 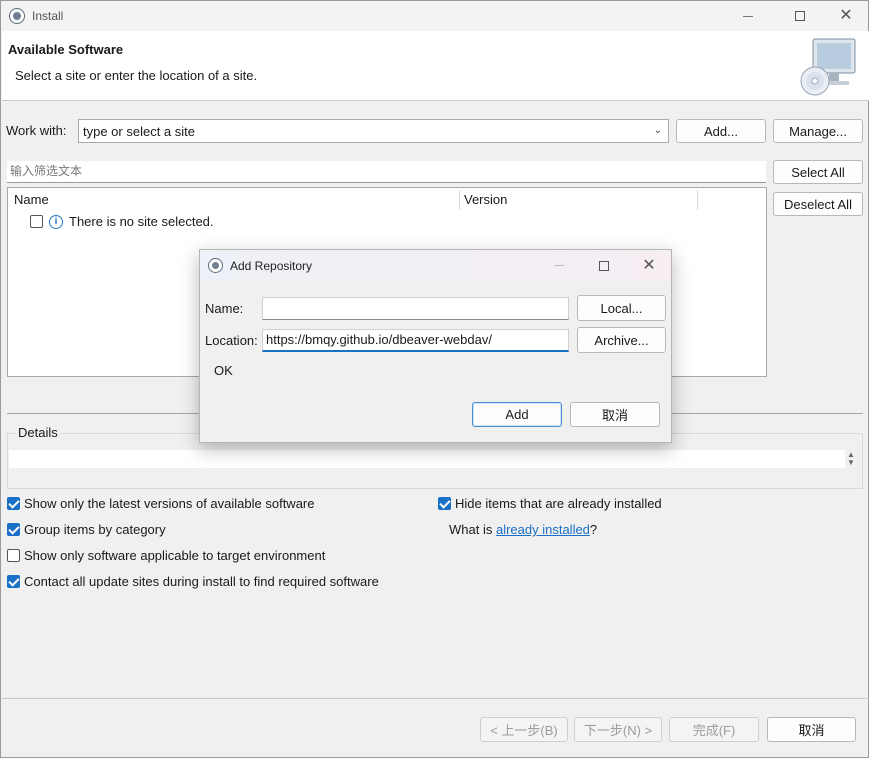 I want to click on maximize-button, so click(x=800, y=16).